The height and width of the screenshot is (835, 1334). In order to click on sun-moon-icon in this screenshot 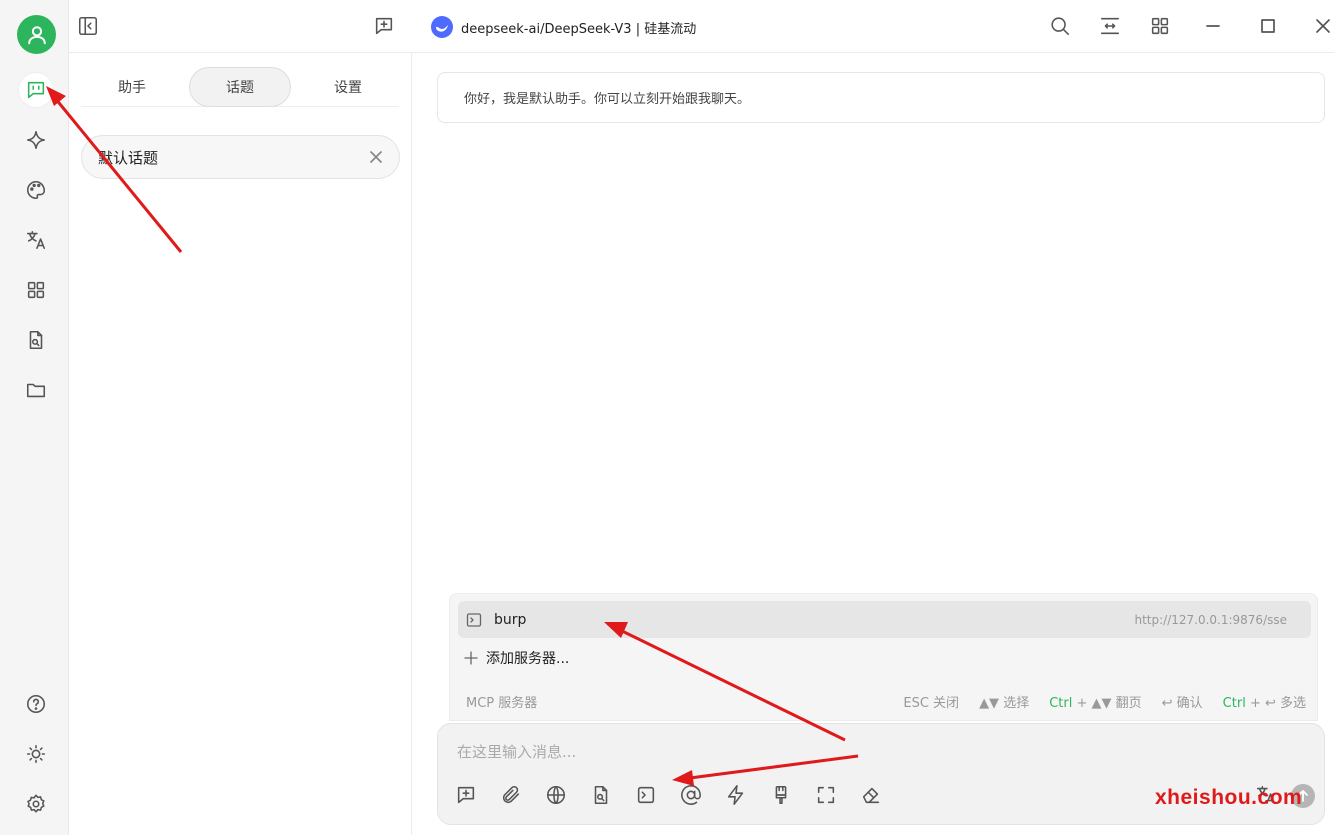, I will do `click(36, 754)`.